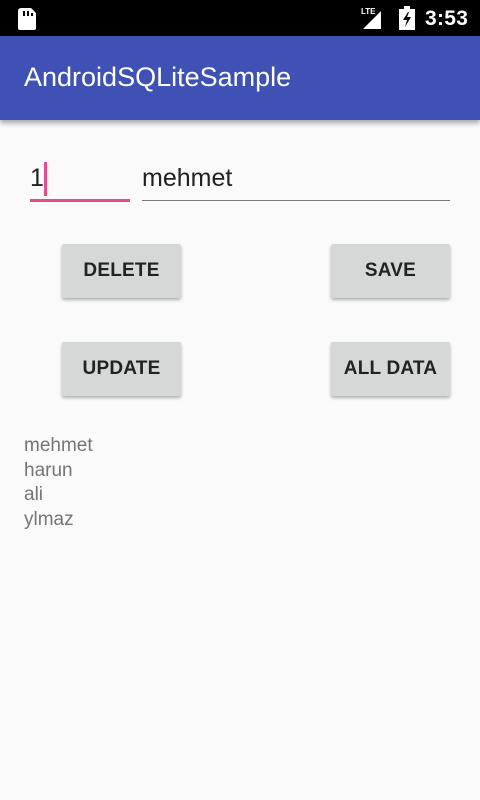 Image resolution: width=480 pixels, height=800 pixels. I want to click on list-item: ali, so click(34, 494).